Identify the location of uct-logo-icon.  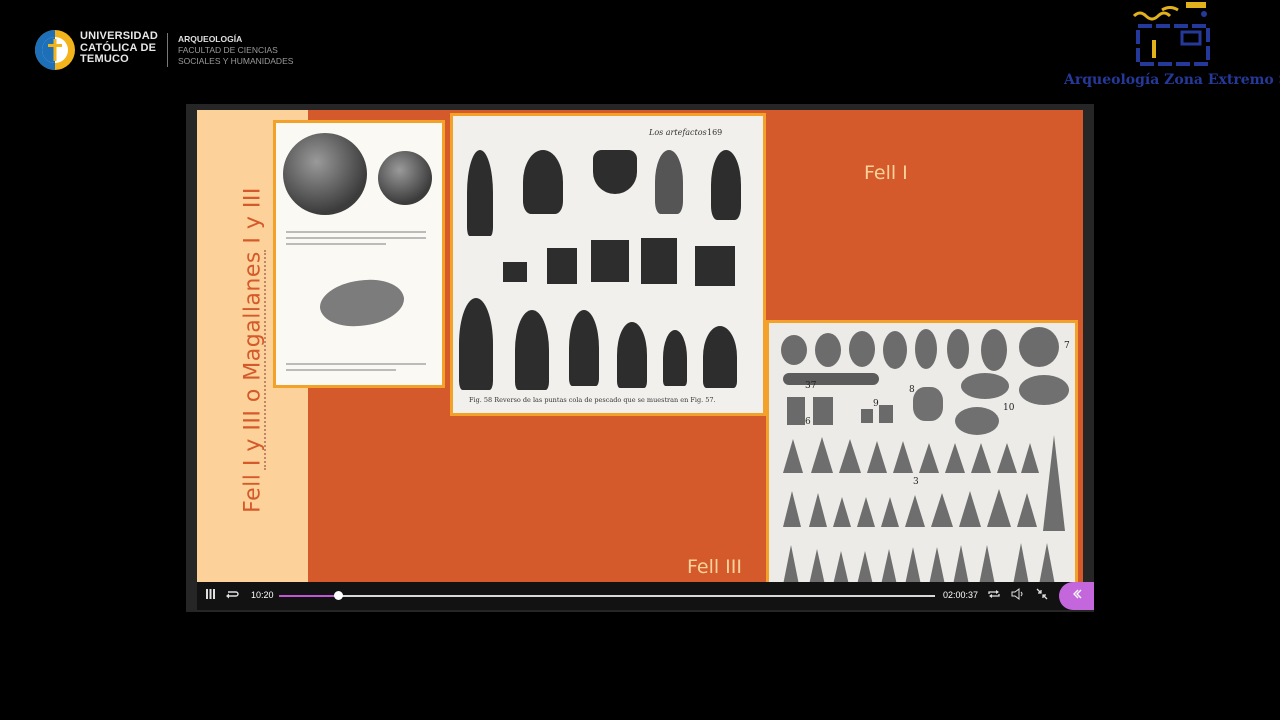
(55, 50).